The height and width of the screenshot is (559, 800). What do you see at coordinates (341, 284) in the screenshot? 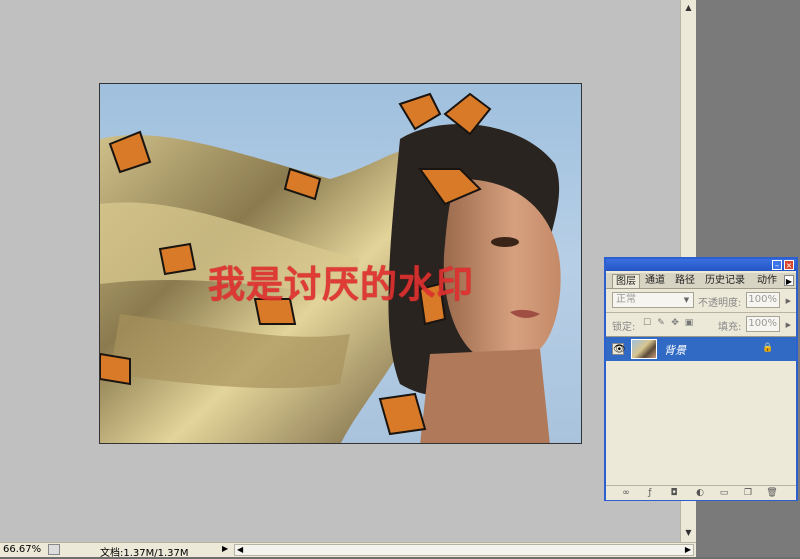
I see `watermark-text: 我是讨厌的水印` at bounding box center [341, 284].